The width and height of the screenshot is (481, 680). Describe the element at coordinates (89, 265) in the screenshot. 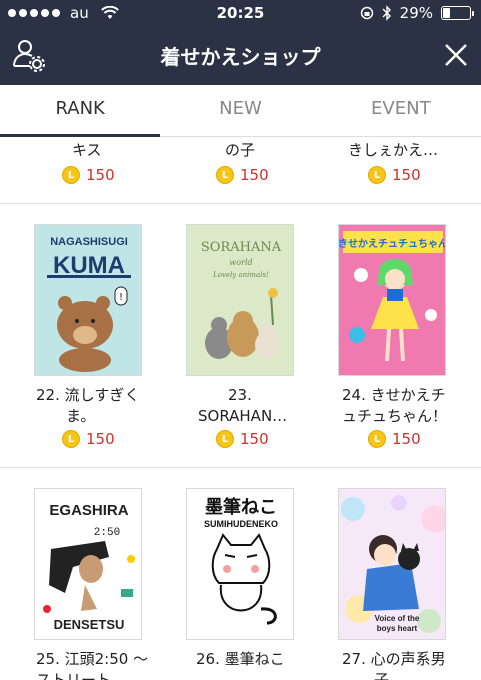

I see `svg-text: KUMA` at that location.